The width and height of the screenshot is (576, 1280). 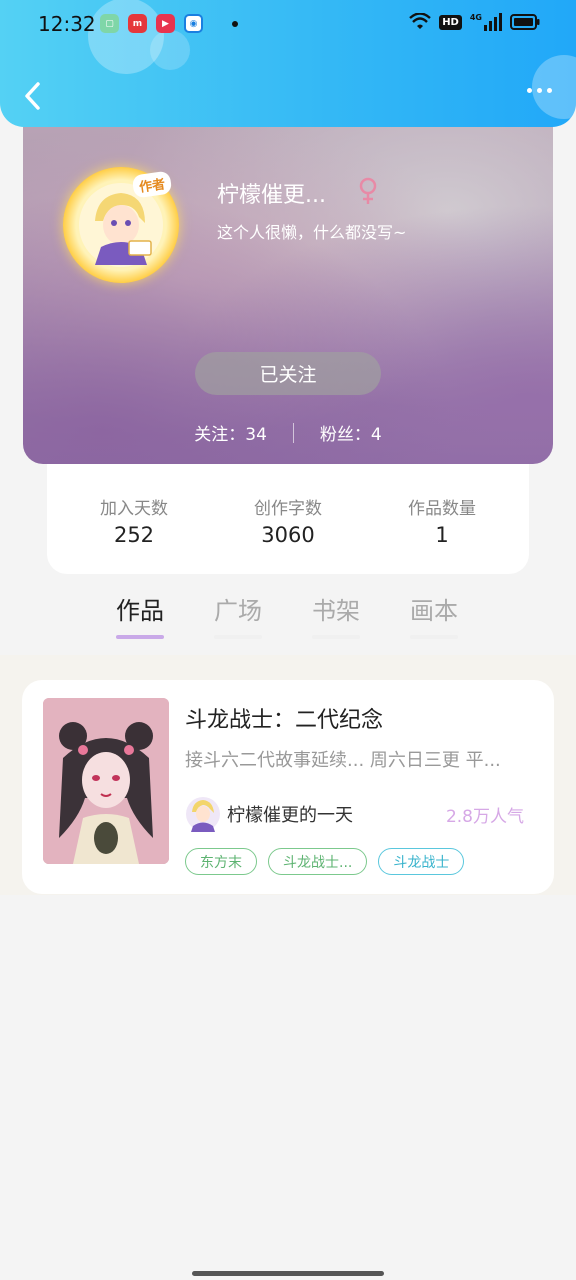 I want to click on divider, so click(x=293, y=432).